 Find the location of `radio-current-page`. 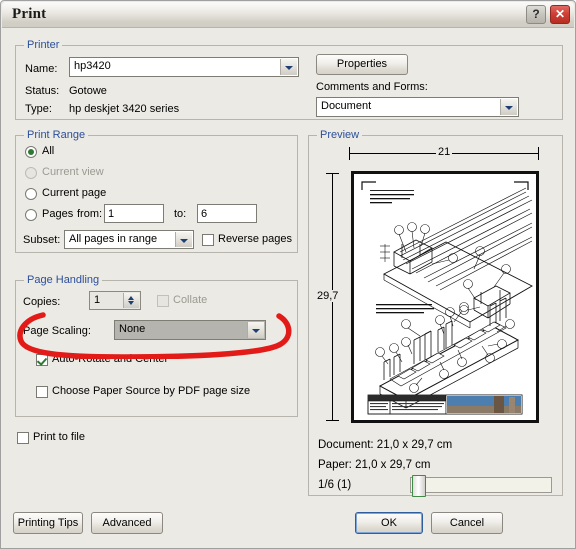

radio-current-page is located at coordinates (31, 194).